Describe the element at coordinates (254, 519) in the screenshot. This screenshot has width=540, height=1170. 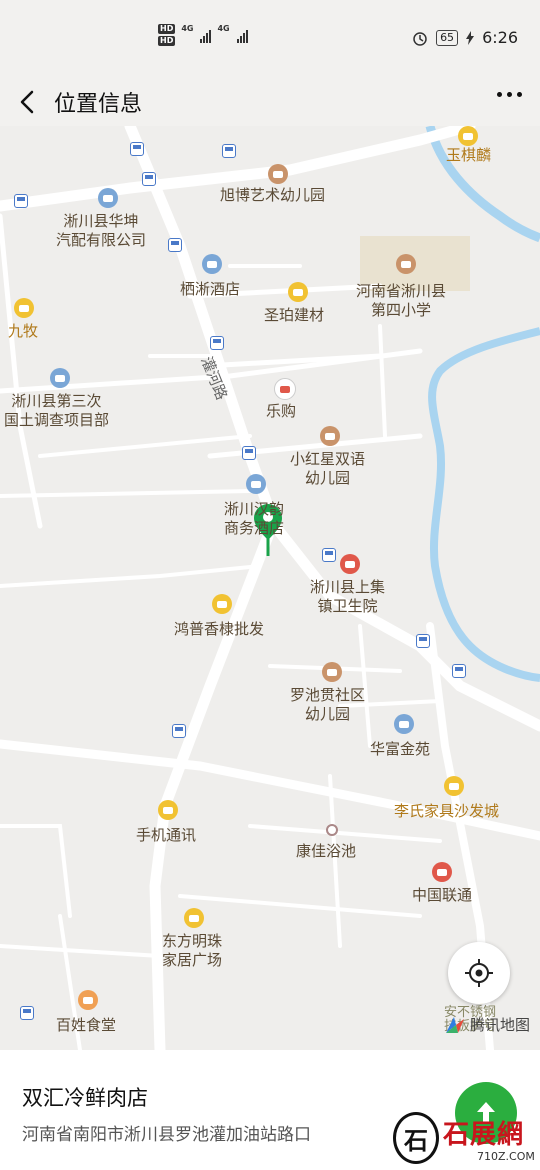
I see `poi-label: 淅川汉韵 商务酒店` at that location.